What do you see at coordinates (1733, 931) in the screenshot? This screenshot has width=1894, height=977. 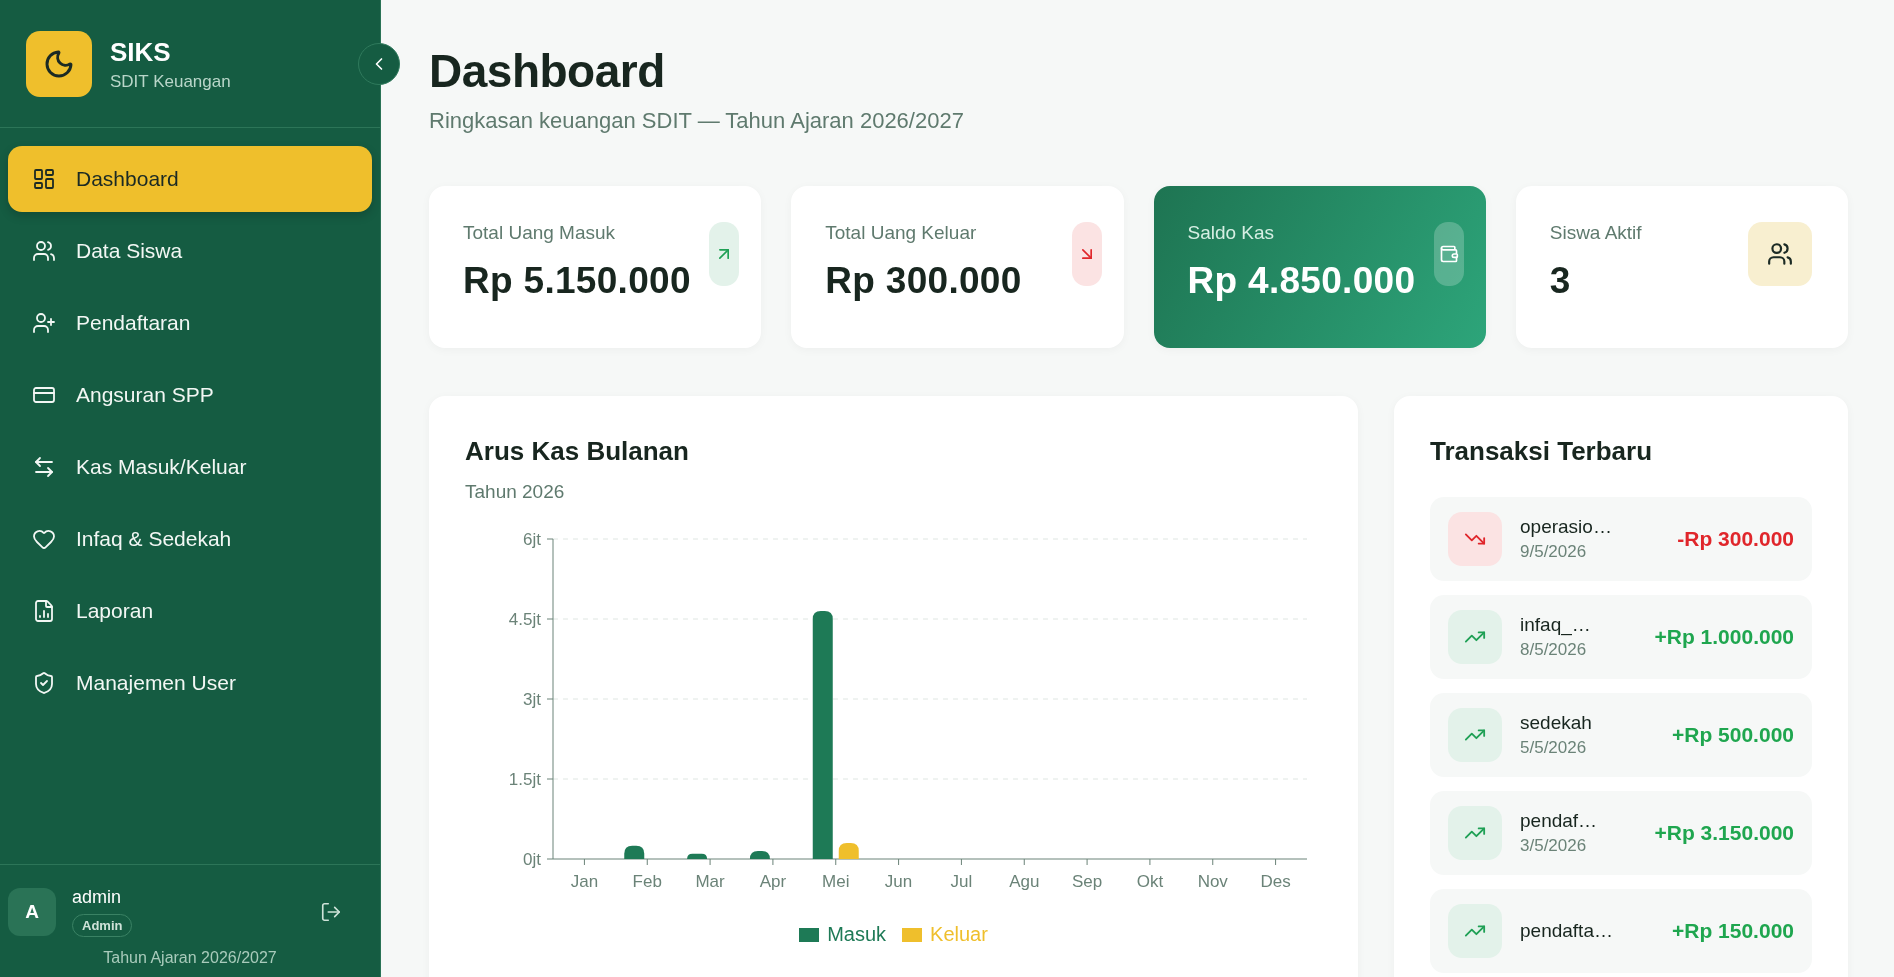 I see `transaction-amount: +Rp 150.000` at bounding box center [1733, 931].